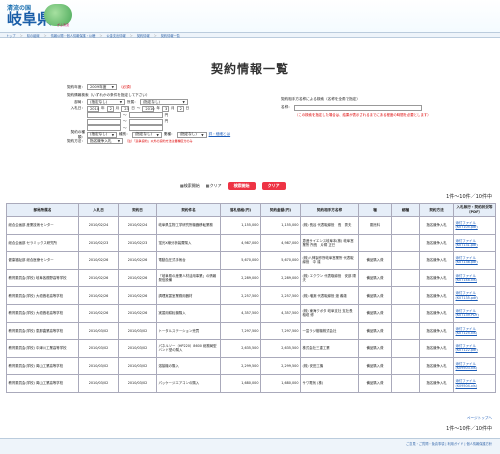 The height and width of the screenshot is (454, 500). What do you see at coordinates (474, 348) in the screenshot?
I see `table-cell: 添付ファイル(K07122.pdf)` at bounding box center [474, 348].